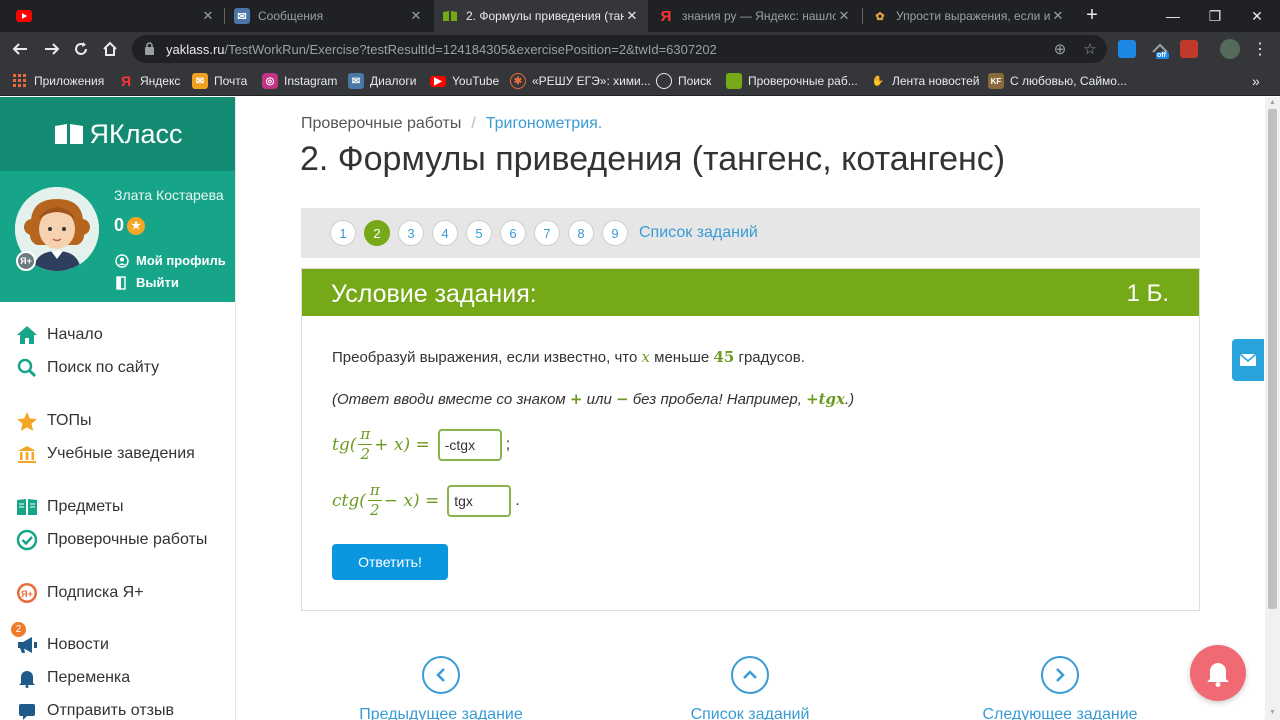 Image resolution: width=1280 pixels, height=720 pixels. Describe the element at coordinates (59, 335) in the screenshot. I see `sidebar-item-home: Начало` at that location.